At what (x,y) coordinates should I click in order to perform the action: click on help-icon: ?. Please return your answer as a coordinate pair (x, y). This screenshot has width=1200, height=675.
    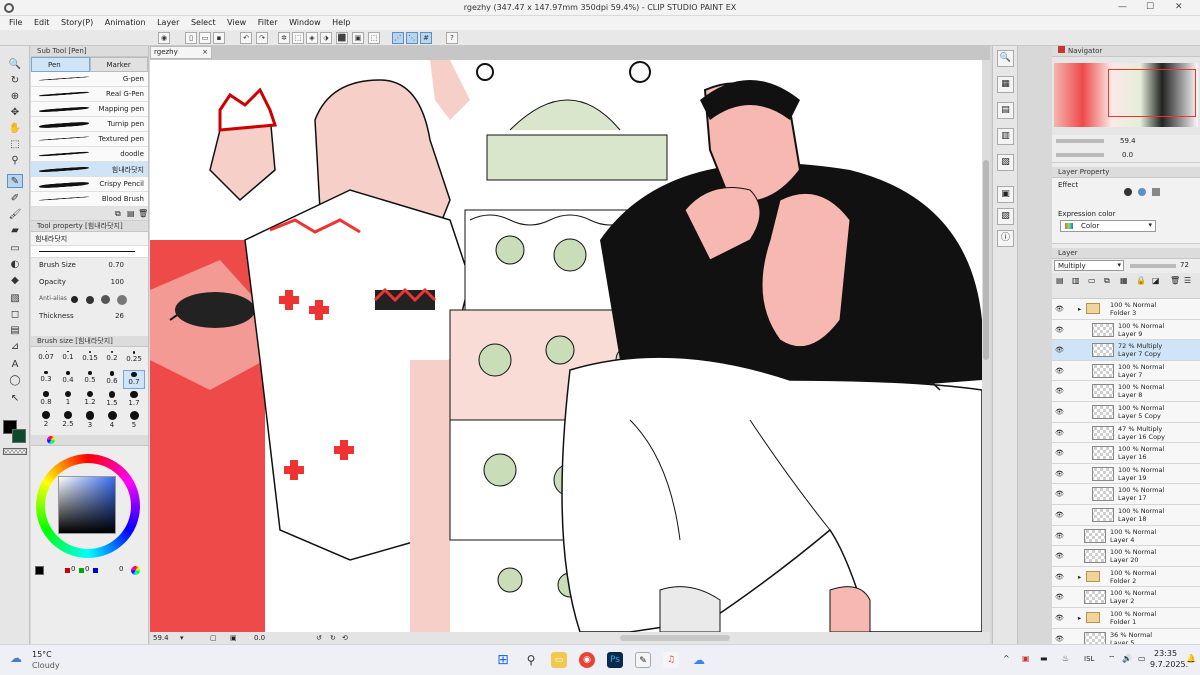
    Looking at the image, I should click on (452, 38).